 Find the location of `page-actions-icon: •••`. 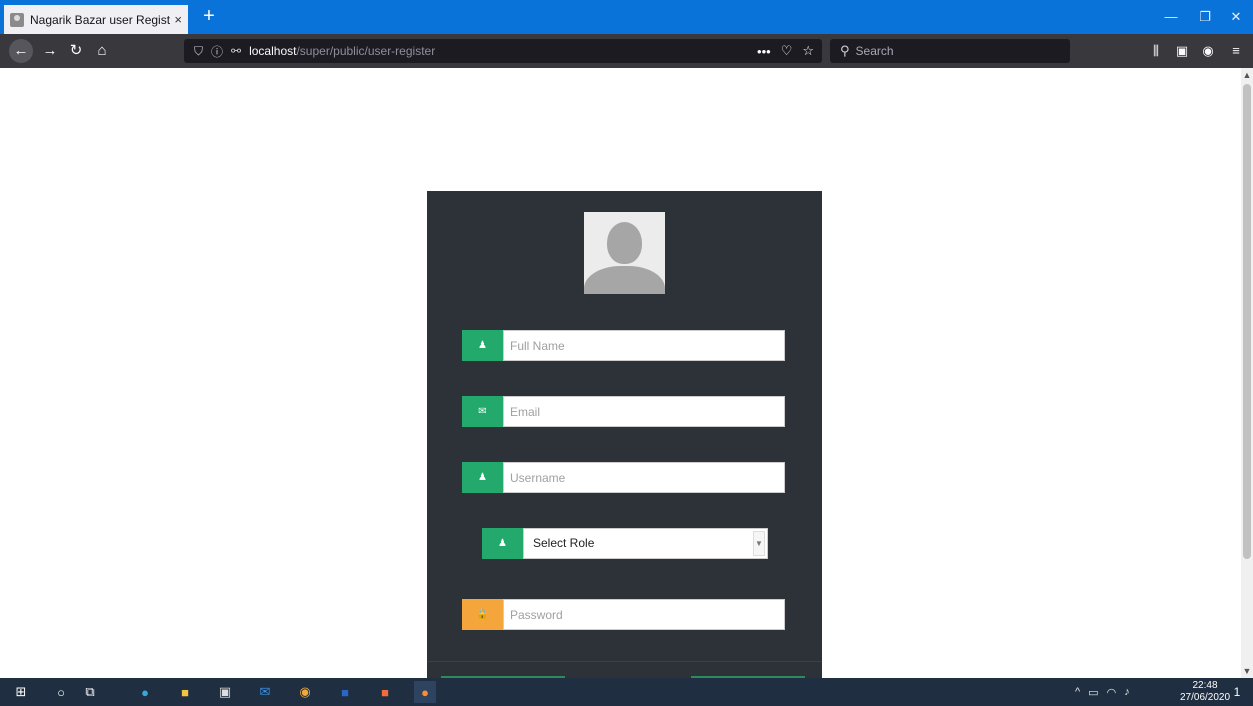

page-actions-icon: ••• is located at coordinates (764, 51).